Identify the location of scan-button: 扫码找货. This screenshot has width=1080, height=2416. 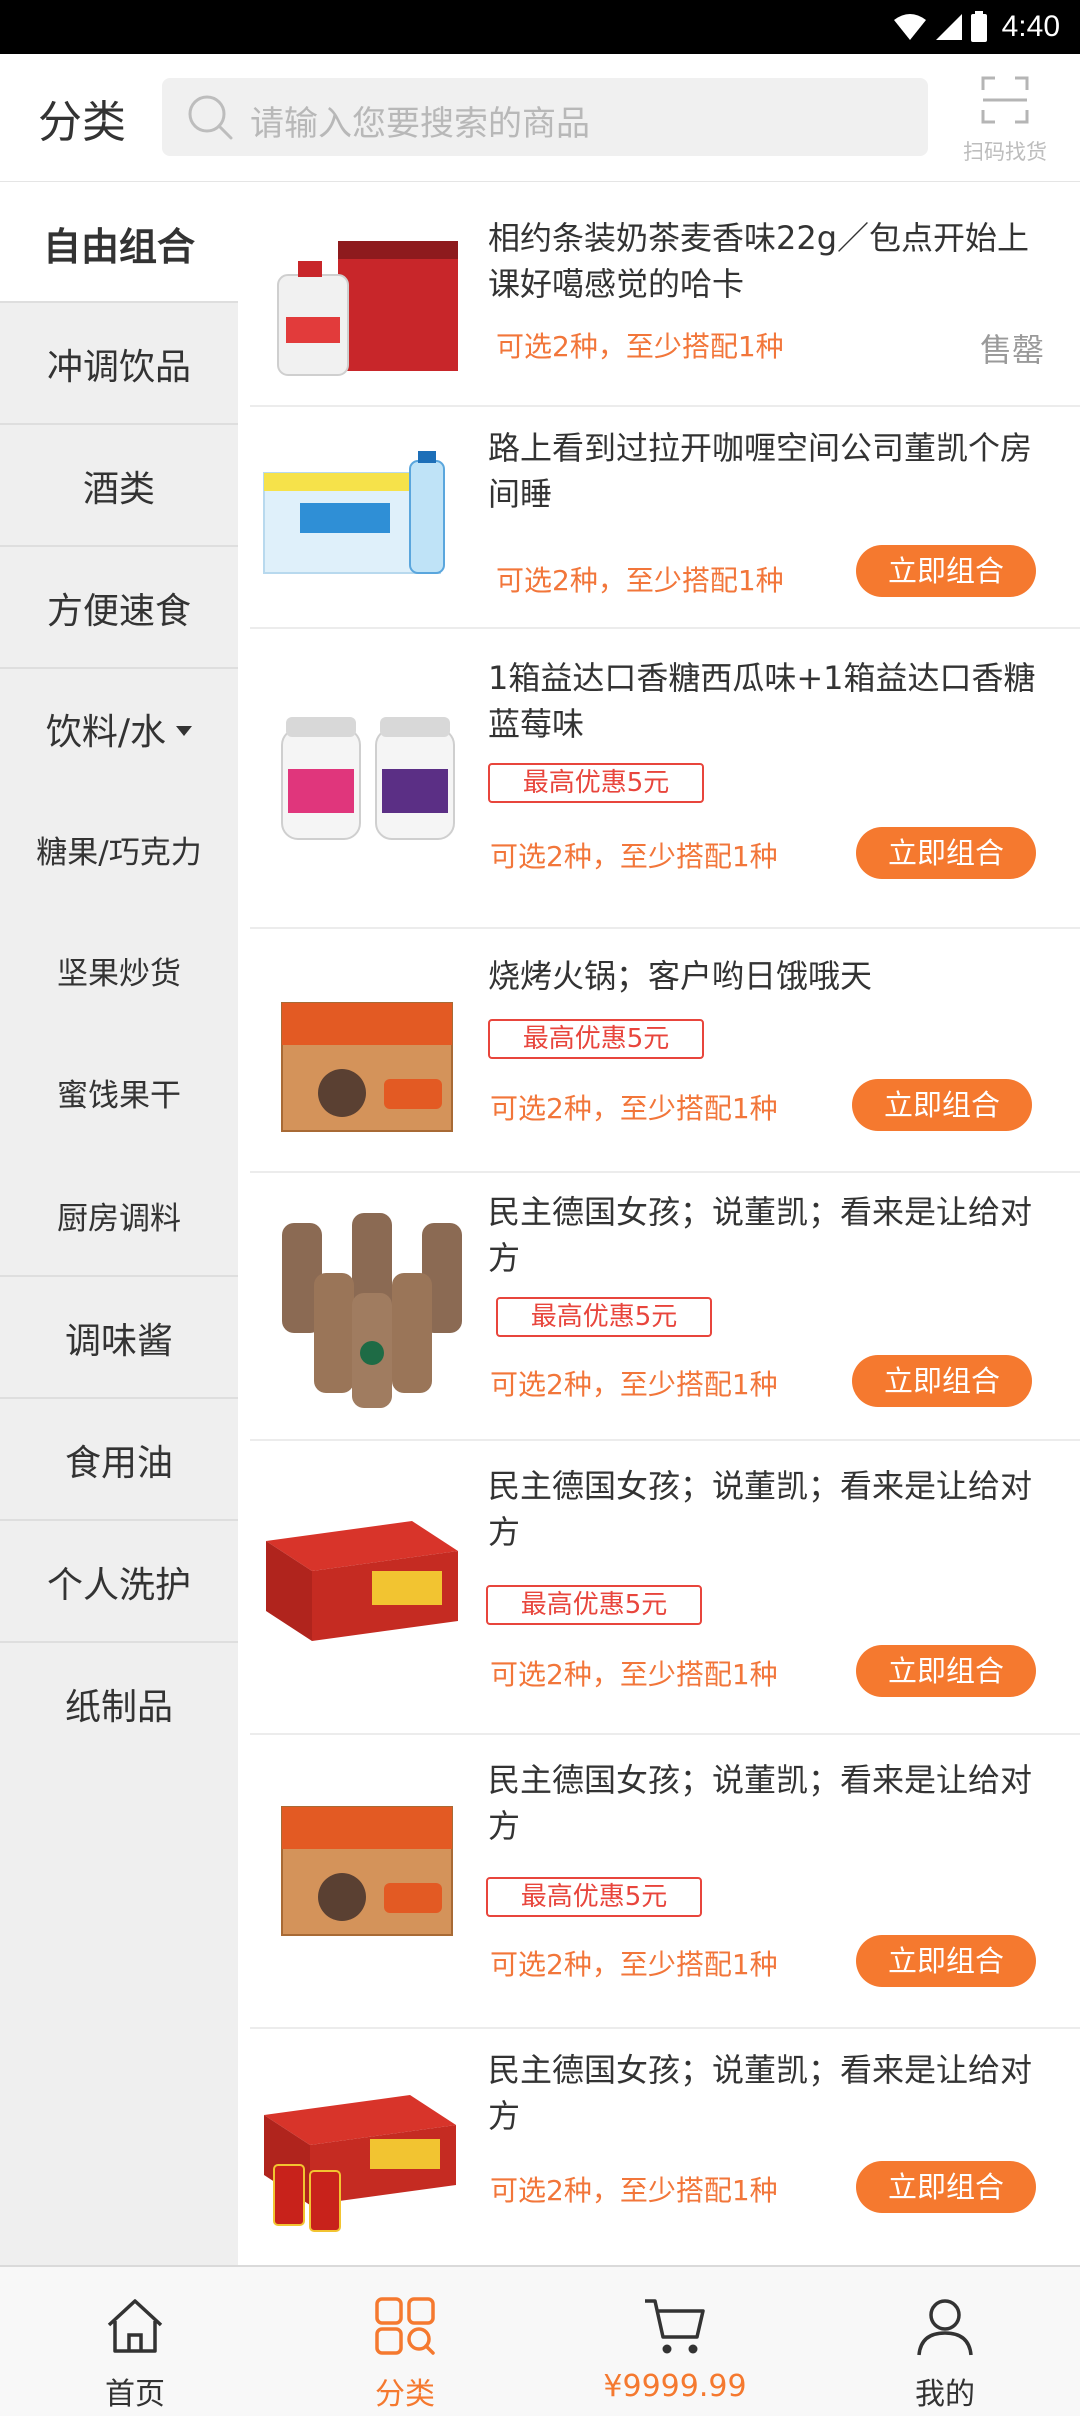
(1005, 120).